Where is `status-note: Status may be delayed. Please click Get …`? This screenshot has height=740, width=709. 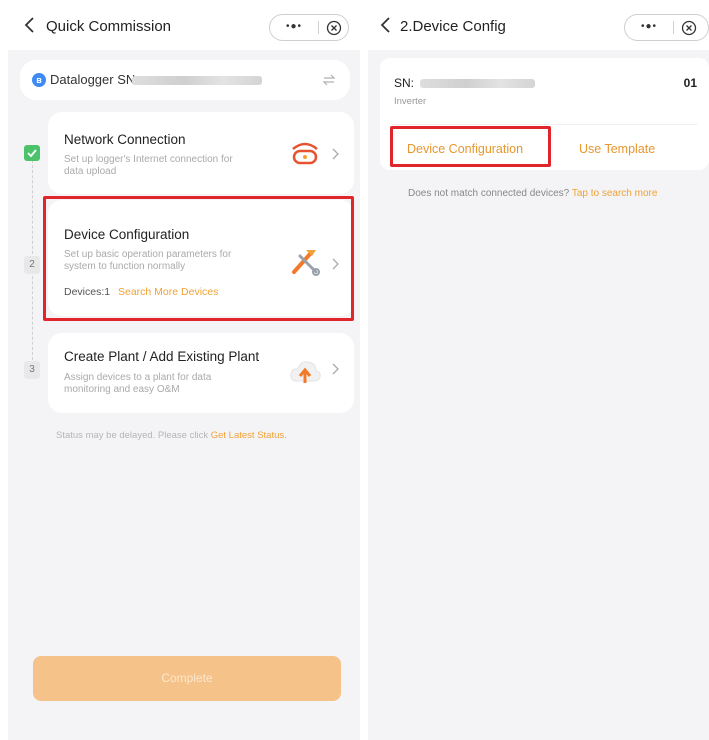
status-note: Status may be delayed. Please click Get … is located at coordinates (171, 435).